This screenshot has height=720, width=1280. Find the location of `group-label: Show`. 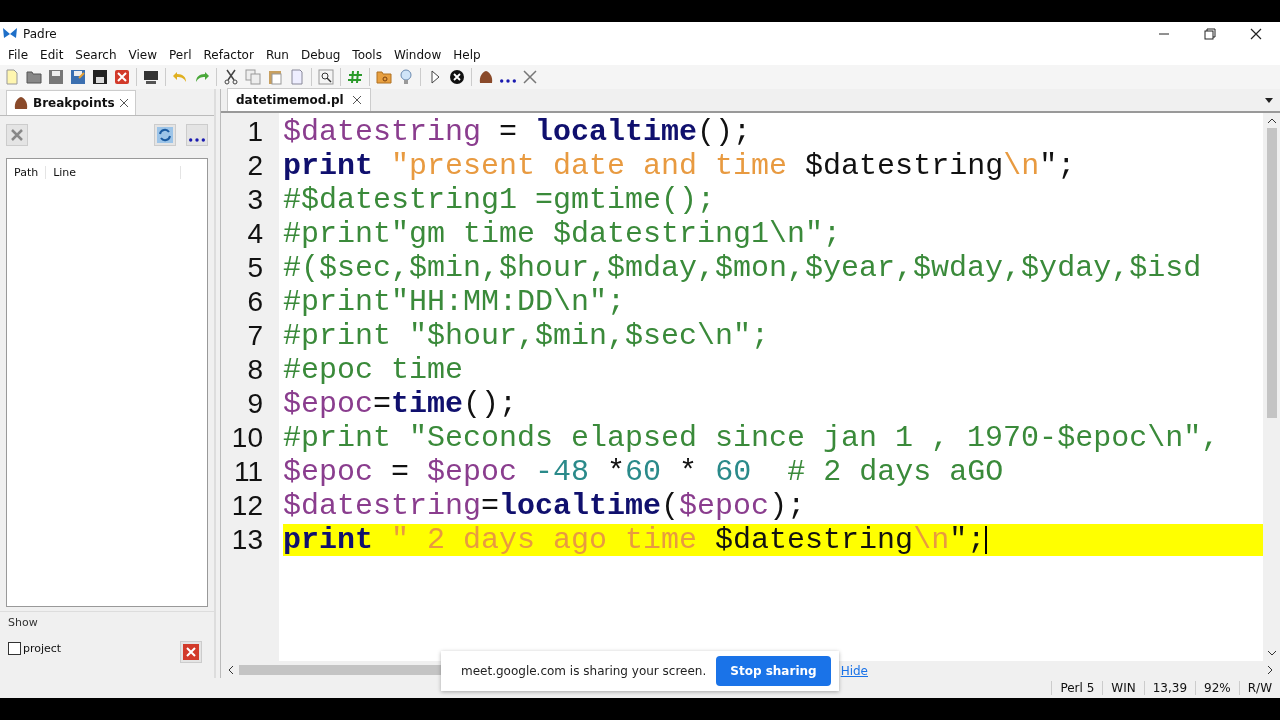

group-label: Show is located at coordinates (23, 622).